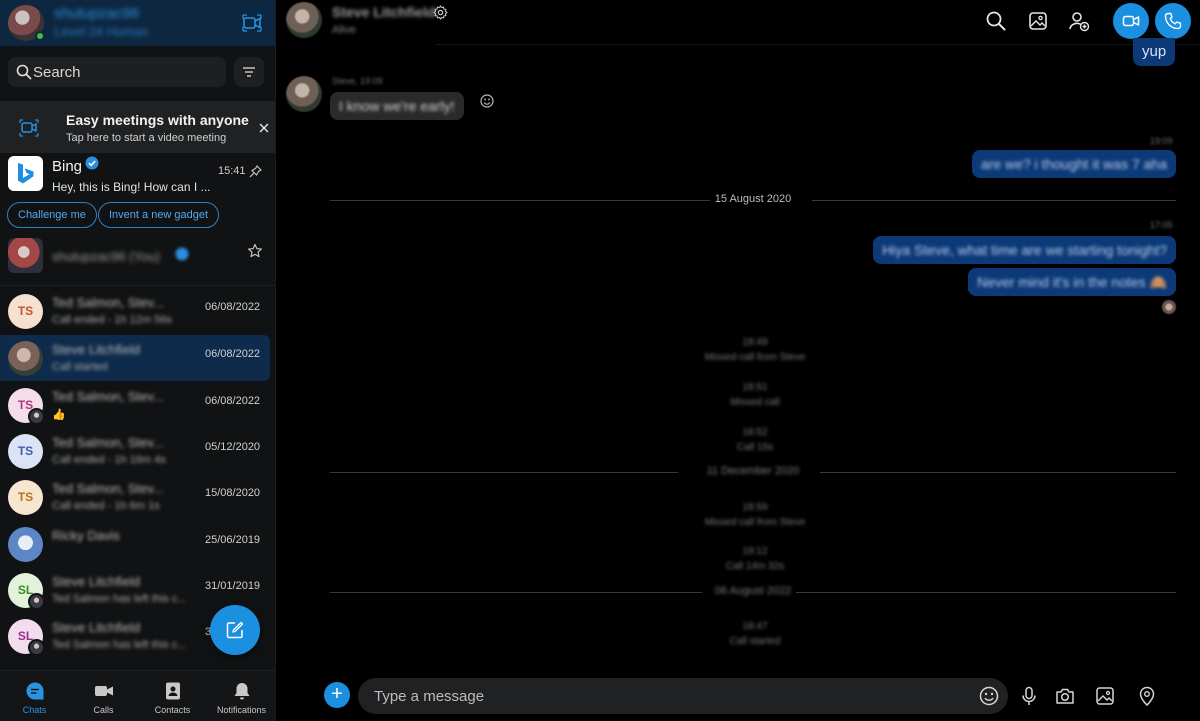  I want to click on new-chat-button, so click(235, 630).